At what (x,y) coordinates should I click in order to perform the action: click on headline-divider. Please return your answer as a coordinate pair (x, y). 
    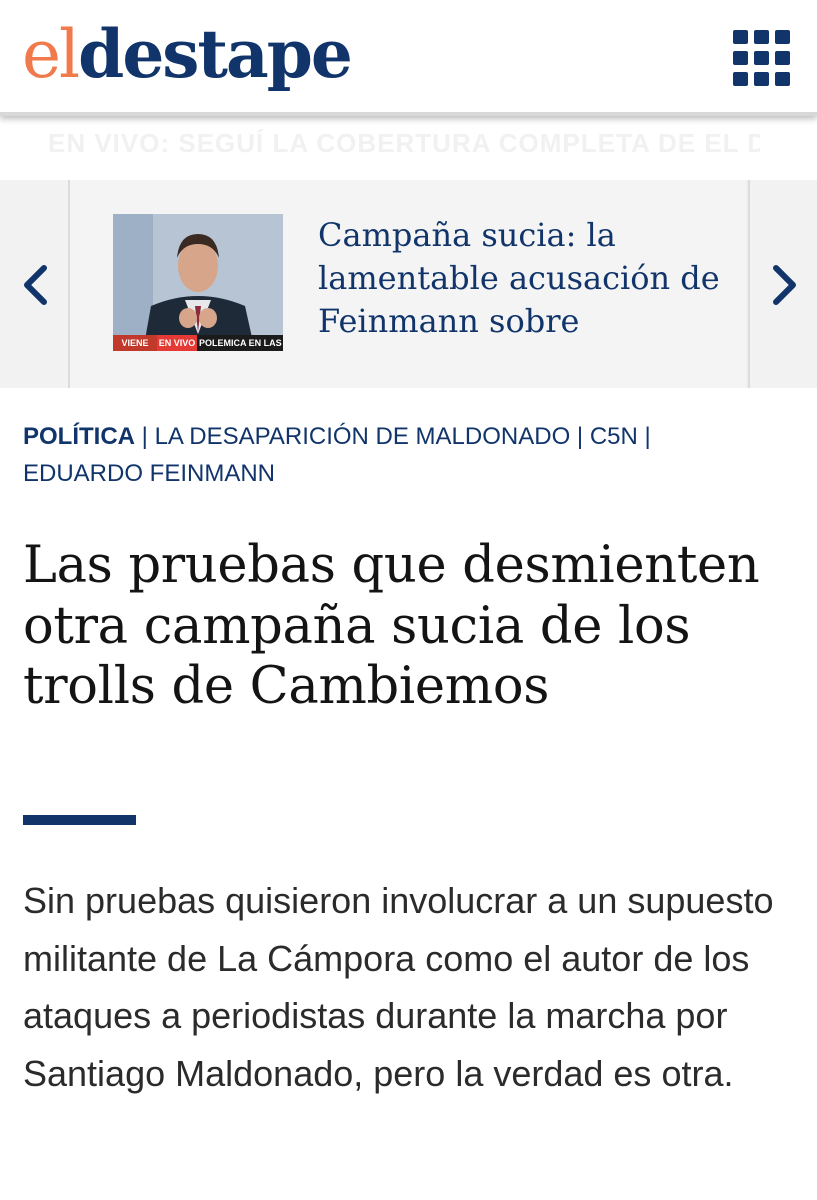
    Looking at the image, I should click on (79, 820).